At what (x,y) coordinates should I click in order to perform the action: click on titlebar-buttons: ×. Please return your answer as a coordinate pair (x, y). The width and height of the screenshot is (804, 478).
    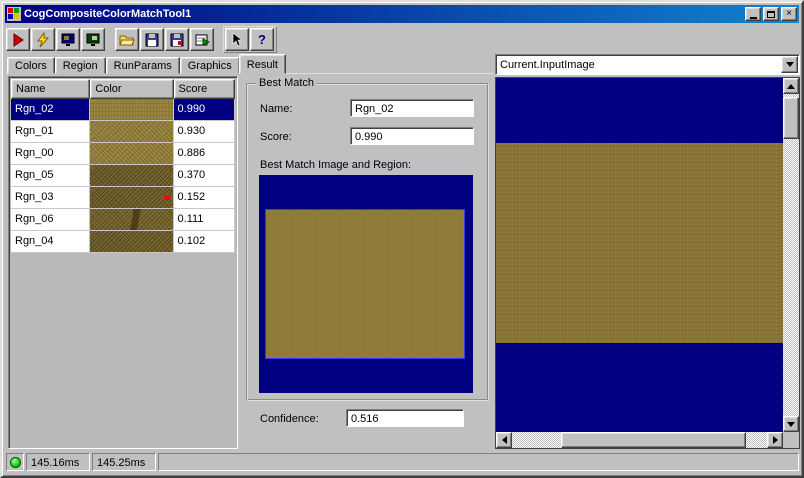
    Looking at the image, I should click on (771, 14).